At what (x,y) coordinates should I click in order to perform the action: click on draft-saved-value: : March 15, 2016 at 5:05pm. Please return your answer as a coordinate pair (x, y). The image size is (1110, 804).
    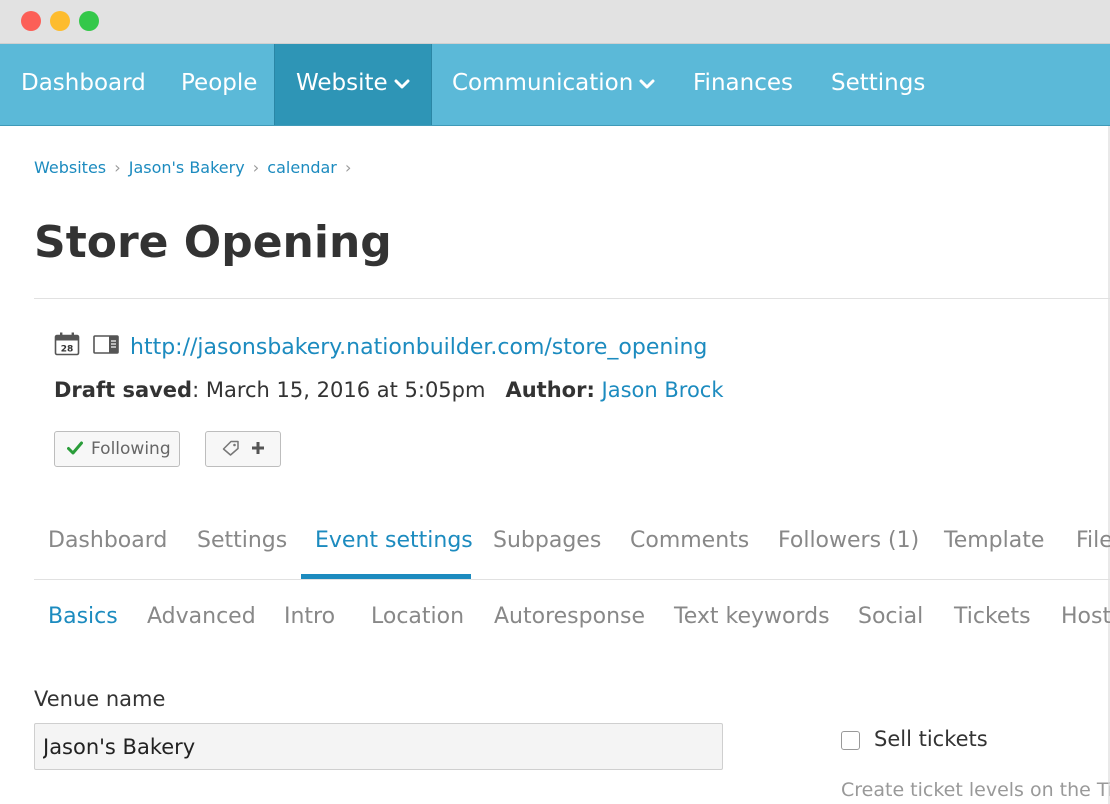
    Looking at the image, I should click on (339, 390).